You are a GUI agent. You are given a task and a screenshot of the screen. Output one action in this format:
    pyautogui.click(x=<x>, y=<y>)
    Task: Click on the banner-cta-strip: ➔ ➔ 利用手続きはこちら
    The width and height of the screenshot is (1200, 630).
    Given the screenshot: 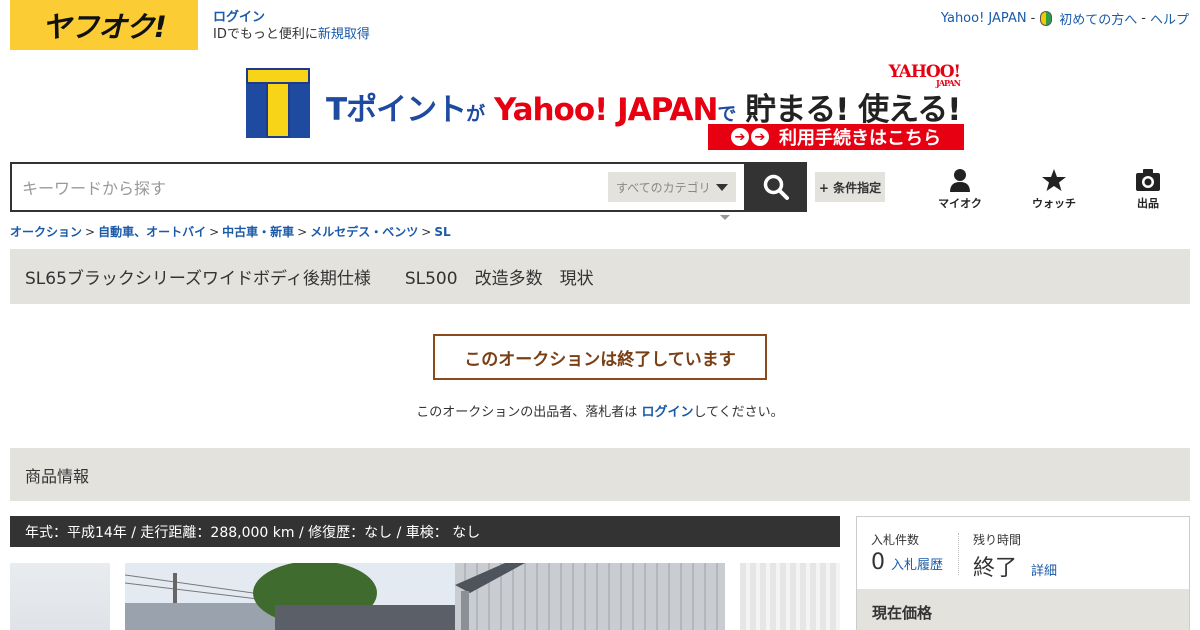 What is the action you would take?
    pyautogui.click(x=836, y=137)
    